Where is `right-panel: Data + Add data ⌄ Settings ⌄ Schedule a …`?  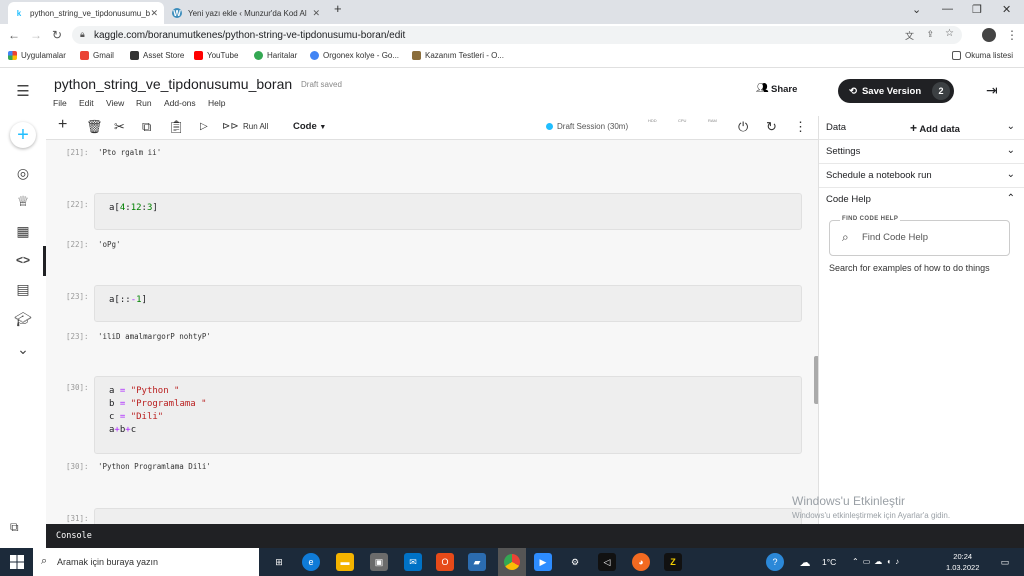 right-panel: Data + Add data ⌄ Settings ⌄ Schedule a … is located at coordinates (921, 320).